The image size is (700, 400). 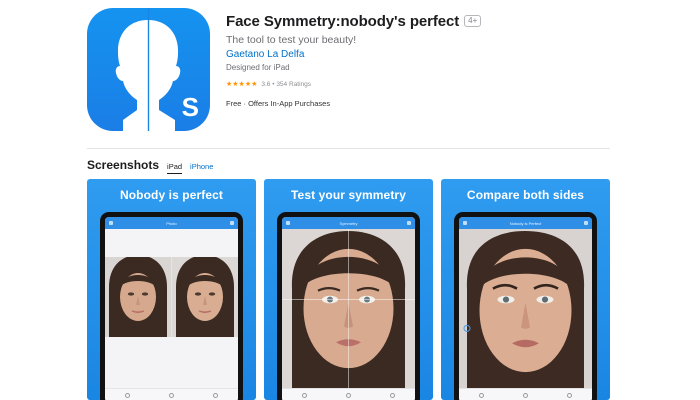 What do you see at coordinates (171, 195) in the screenshot?
I see `screenshot-caption: Nobody is perfect` at bounding box center [171, 195].